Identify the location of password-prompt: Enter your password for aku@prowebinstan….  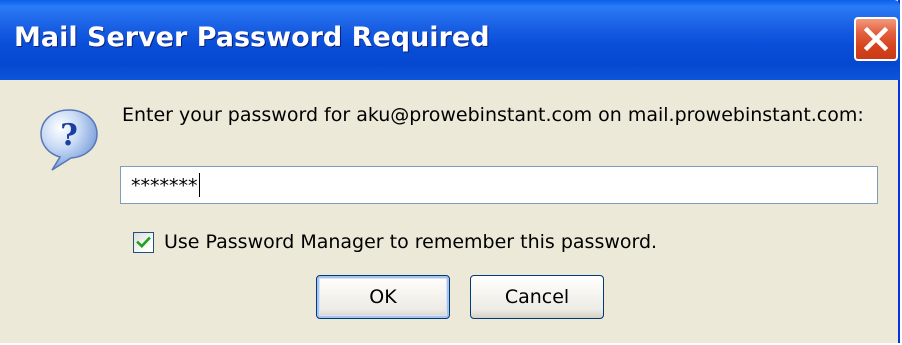
(493, 115).